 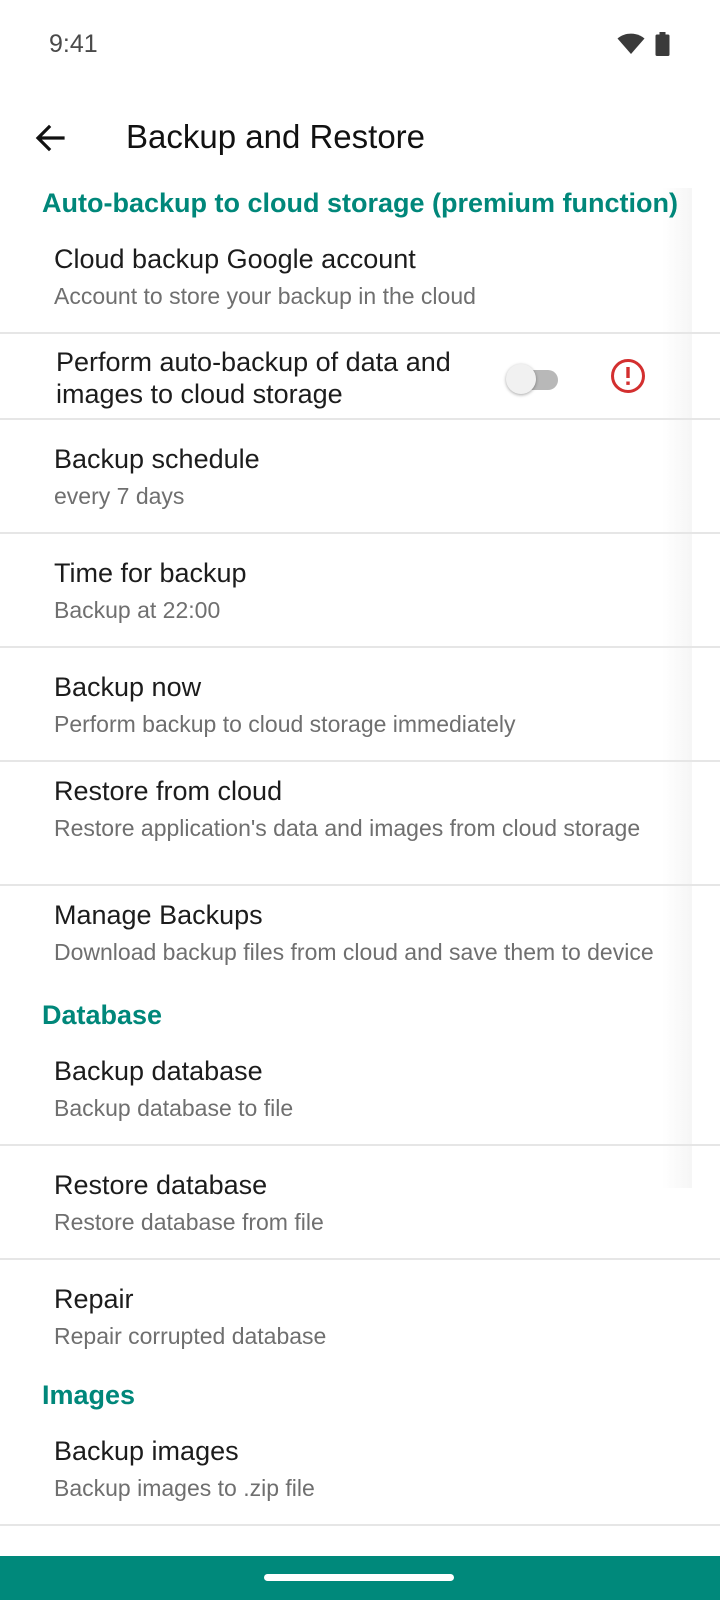 What do you see at coordinates (158, 915) in the screenshot?
I see `pref-title: Manage Backups` at bounding box center [158, 915].